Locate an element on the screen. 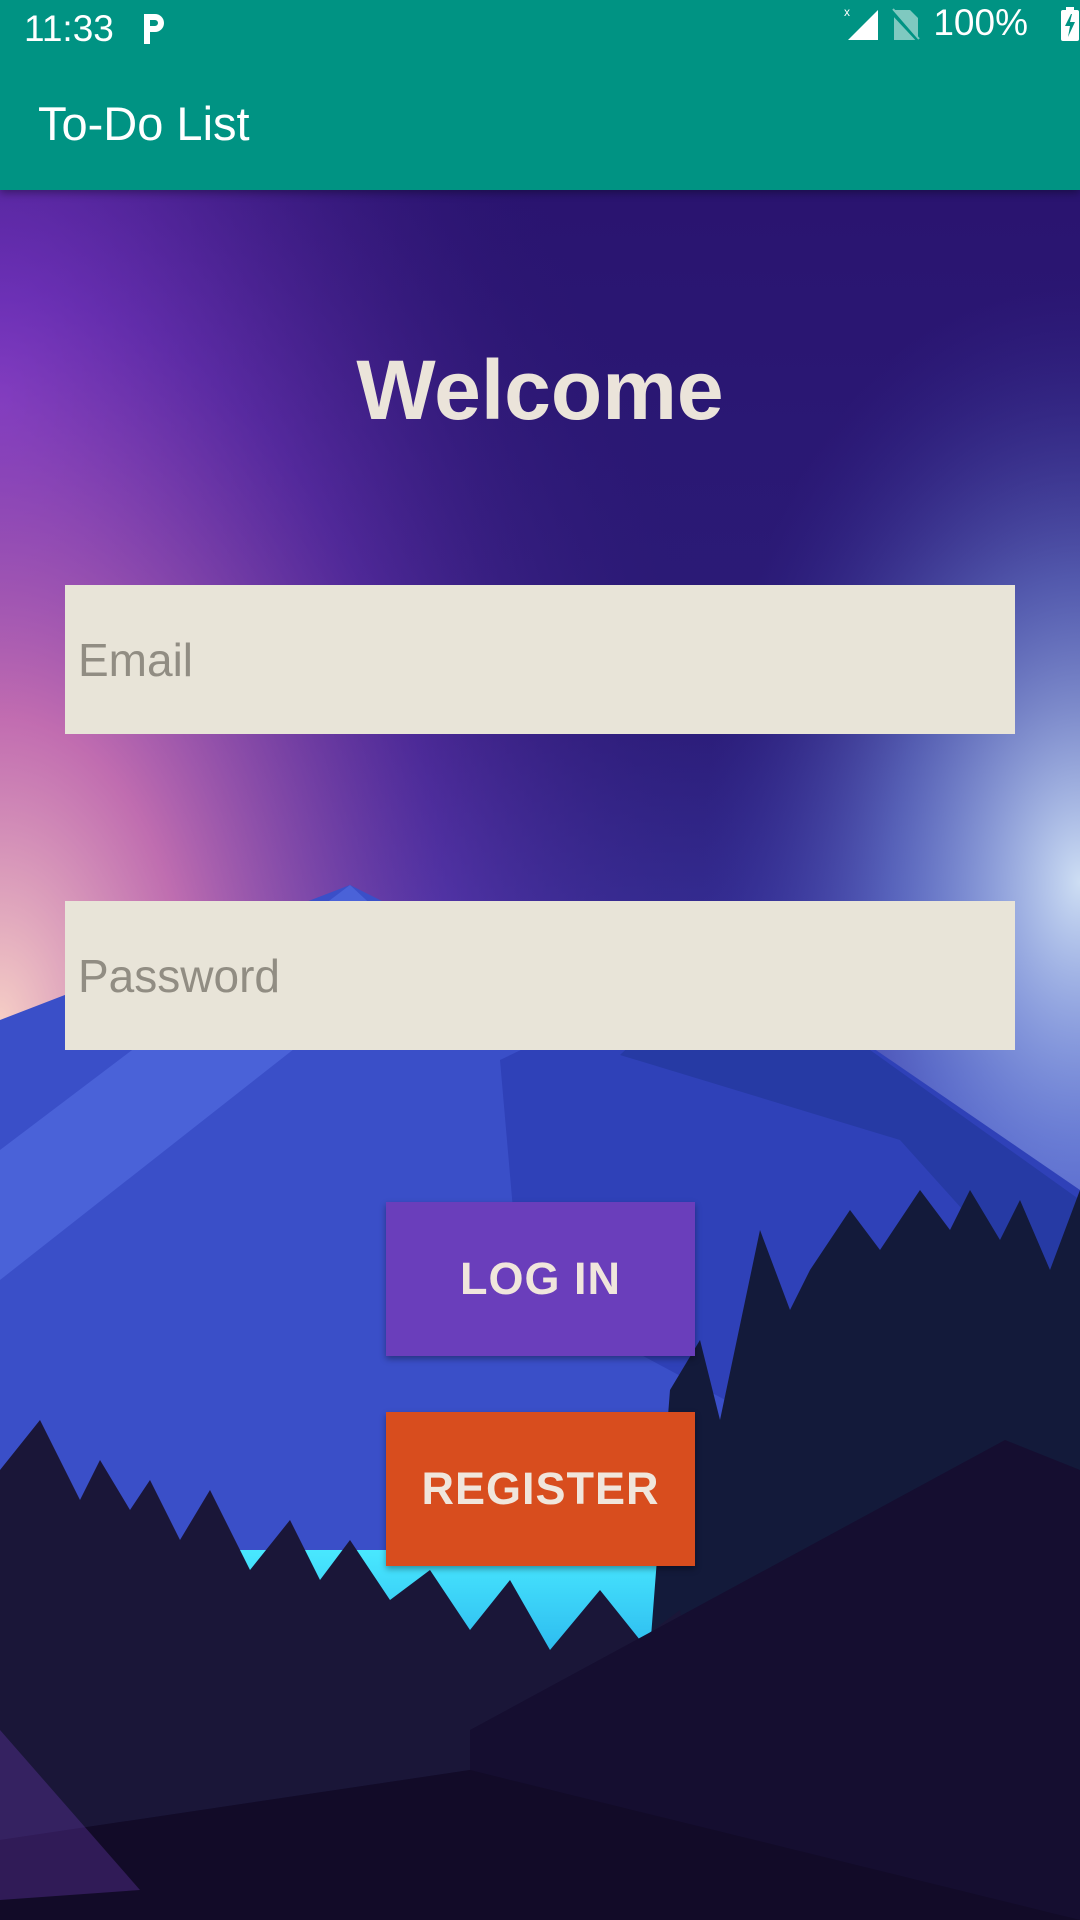 The height and width of the screenshot is (1920, 1080). app-title: To-Do List is located at coordinates (144, 123).